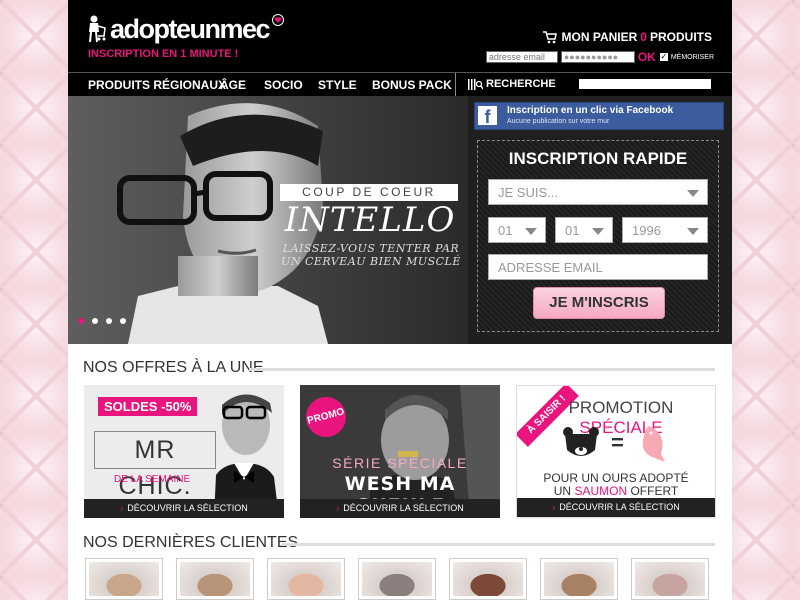  I want to click on remember-checkbox: ✓, so click(663, 57).